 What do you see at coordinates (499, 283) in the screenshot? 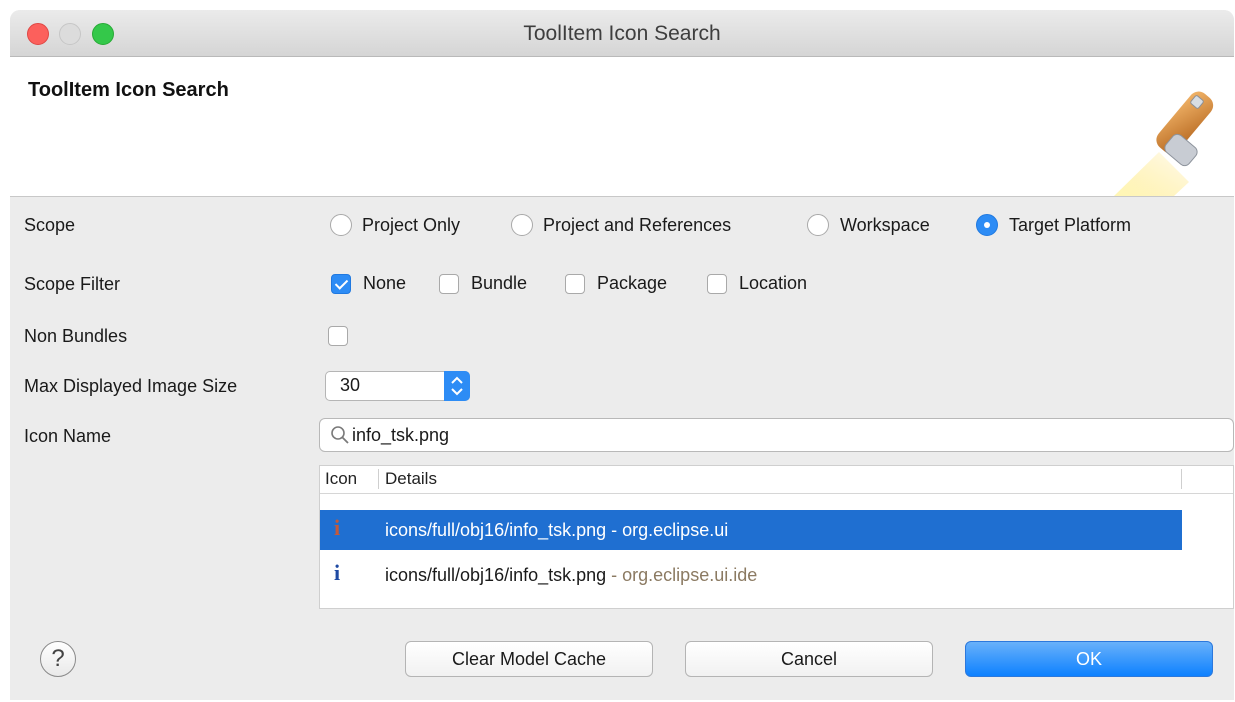
I see `filter-bundle-label: Bundle` at bounding box center [499, 283].